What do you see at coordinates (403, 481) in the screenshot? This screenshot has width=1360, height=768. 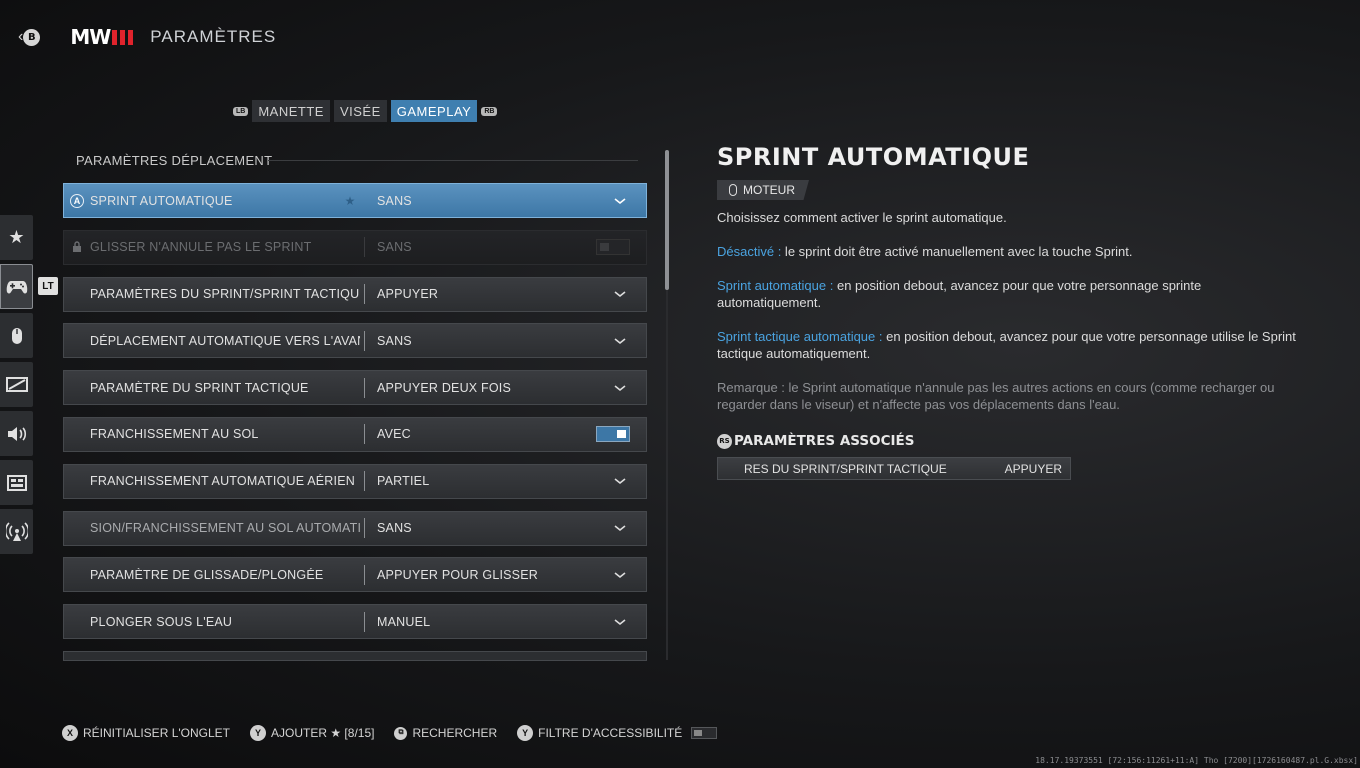 I see `setting-value: PARTIEL` at bounding box center [403, 481].